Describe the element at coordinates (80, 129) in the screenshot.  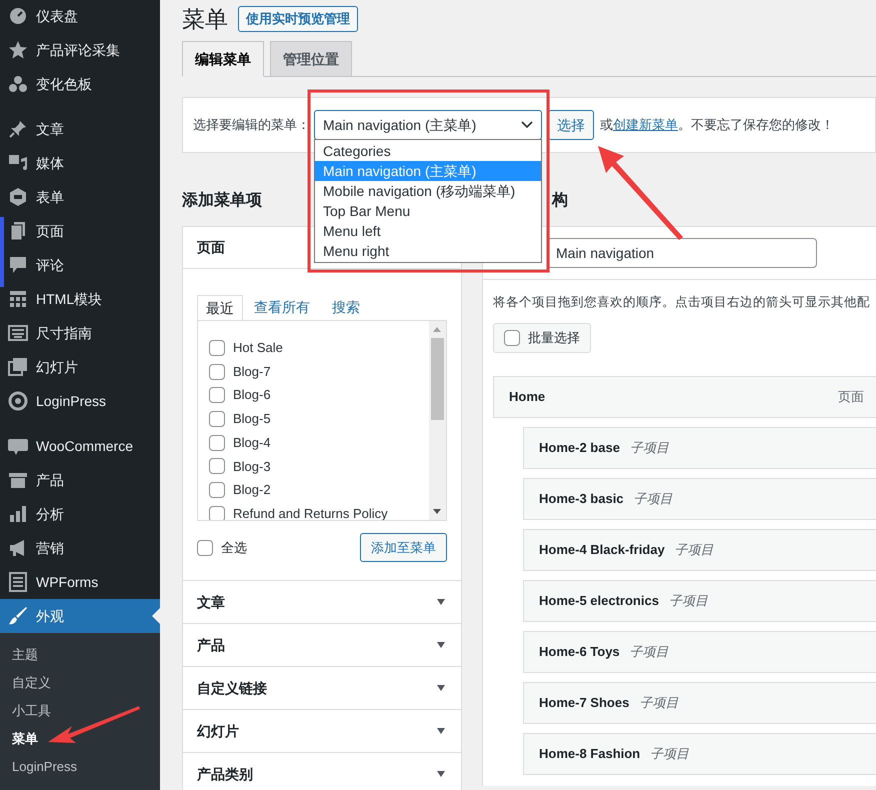
I see `menu-item: 文章` at that location.